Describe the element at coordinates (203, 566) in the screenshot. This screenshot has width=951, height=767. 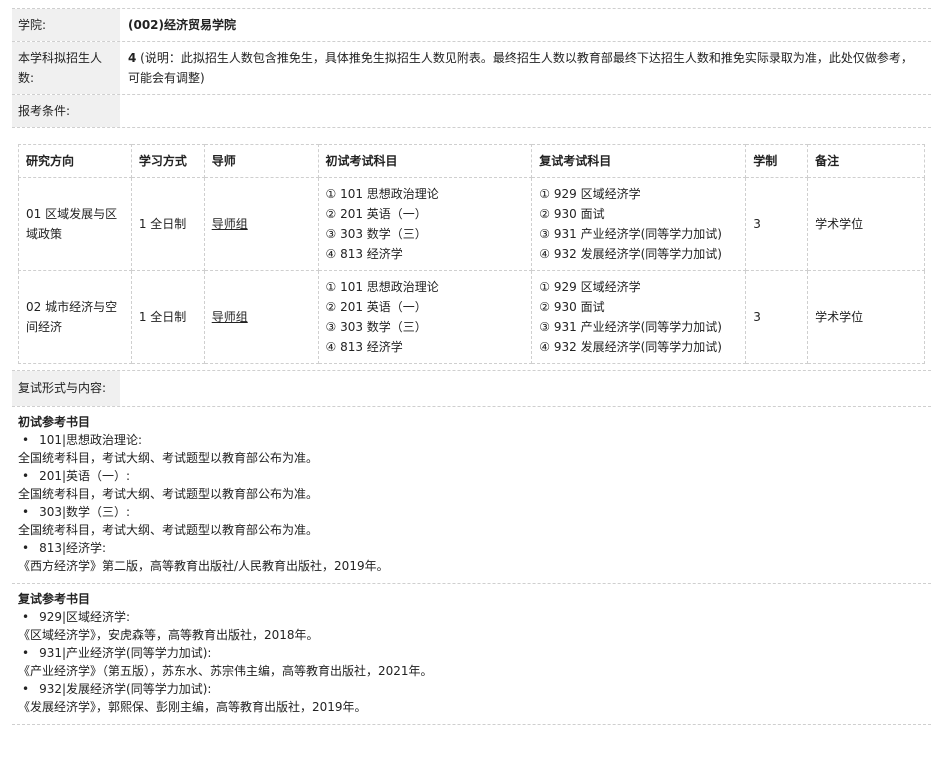
I see `book-desc: 《西方经济学》第二版，高等教育出版社/人民教育出版社，2019年。` at that location.